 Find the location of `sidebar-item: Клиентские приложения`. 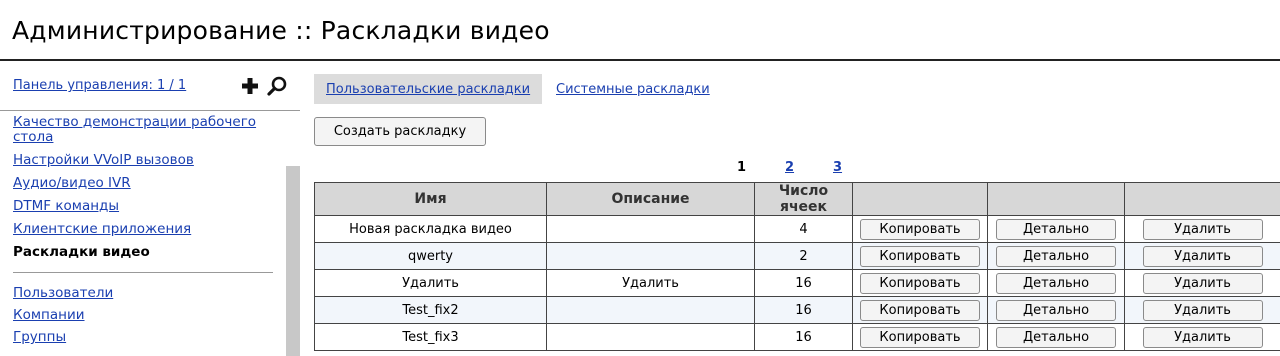

sidebar-item: Клиентские приложения is located at coordinates (145, 229).